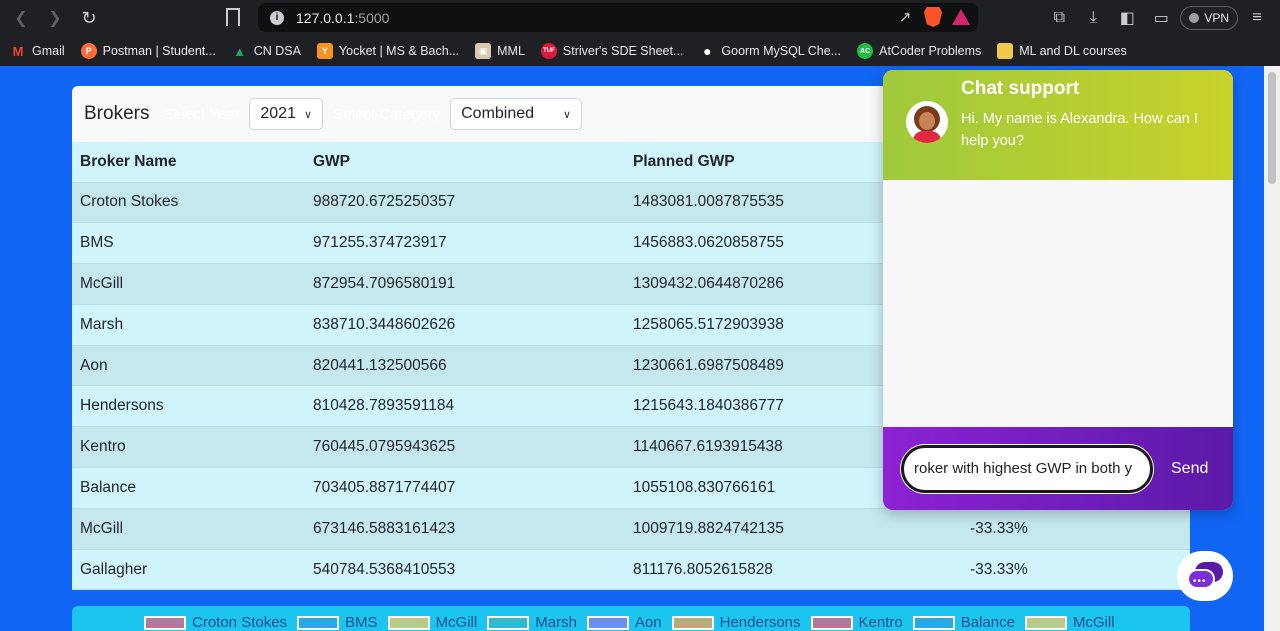 This screenshot has width=1280, height=631. I want to click on legend-item: Croton Stokes, so click(215, 622).